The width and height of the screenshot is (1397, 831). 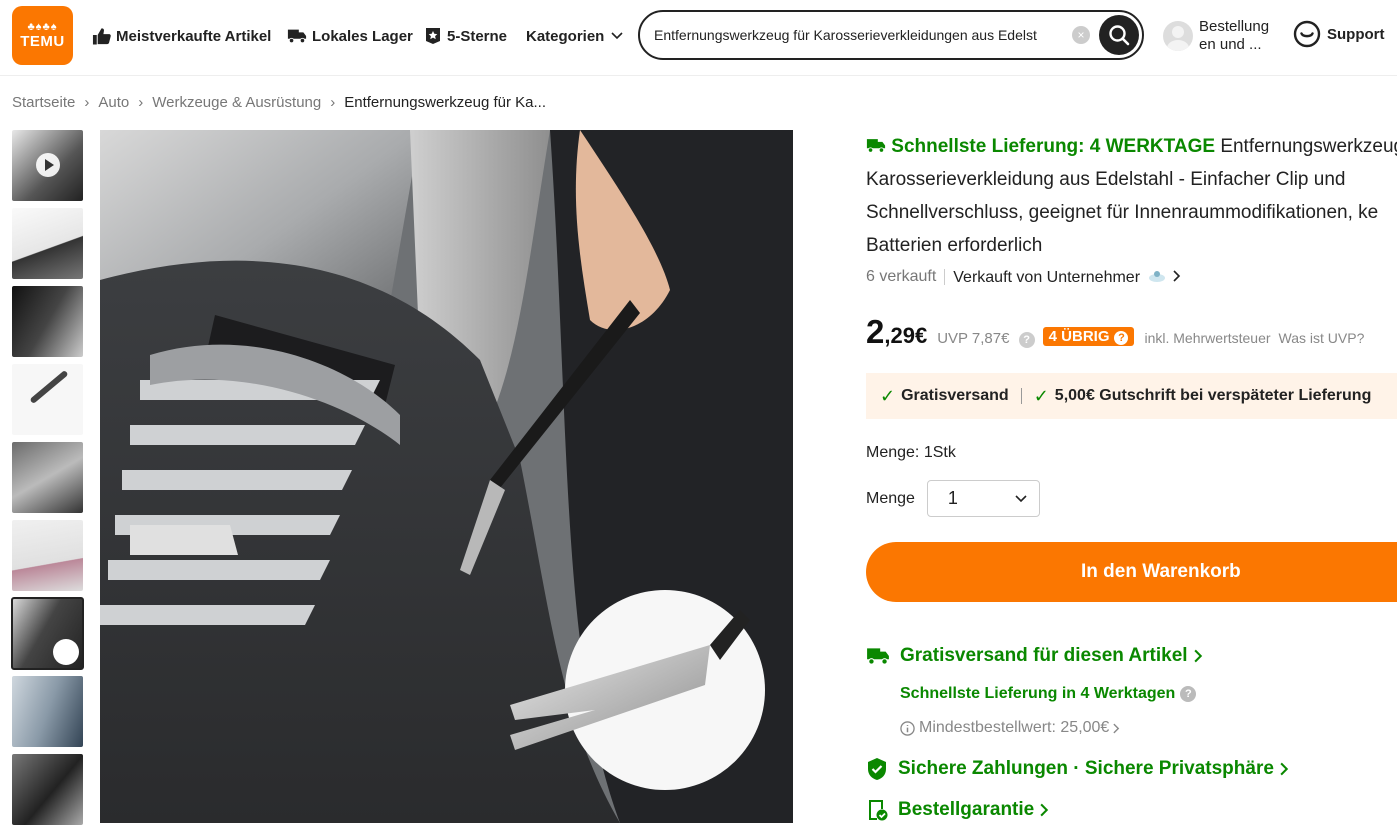 I want to click on thumbnail-list, so click(x=47, y=480).